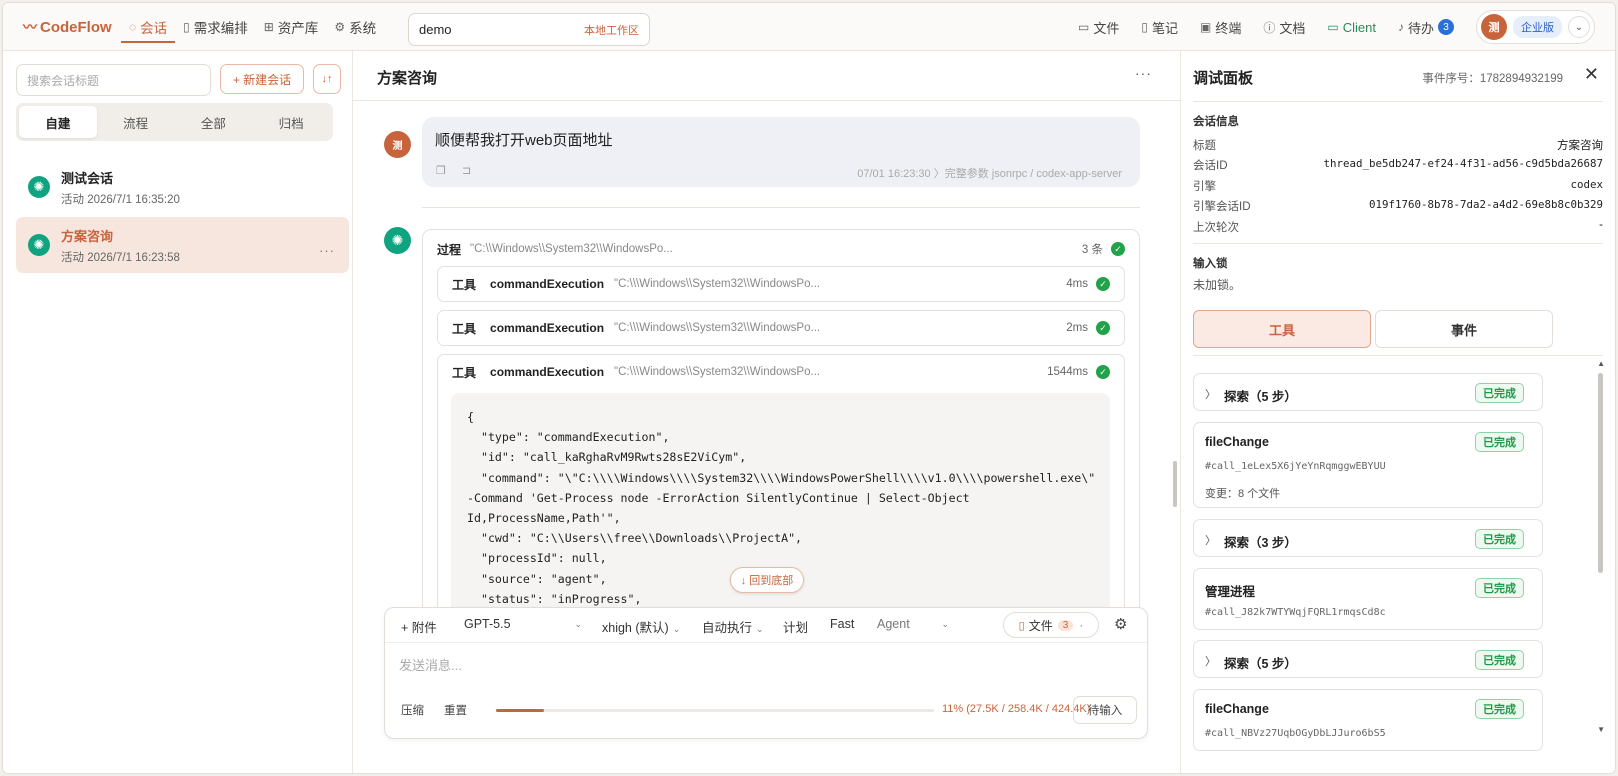 The height and width of the screenshot is (776, 1618). What do you see at coordinates (67, 27) in the screenshot?
I see `brand-logo: 〰 CodeFlow` at bounding box center [67, 27].